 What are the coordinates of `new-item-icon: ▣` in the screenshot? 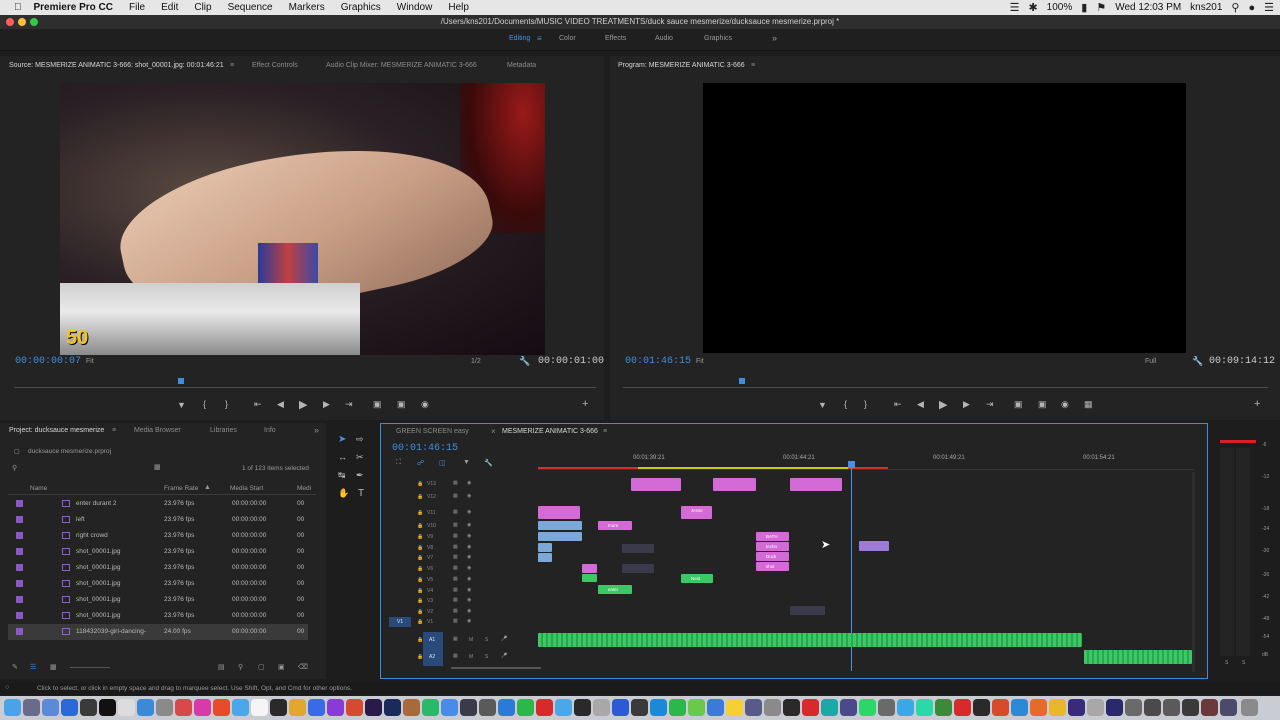 It's located at (281, 667).